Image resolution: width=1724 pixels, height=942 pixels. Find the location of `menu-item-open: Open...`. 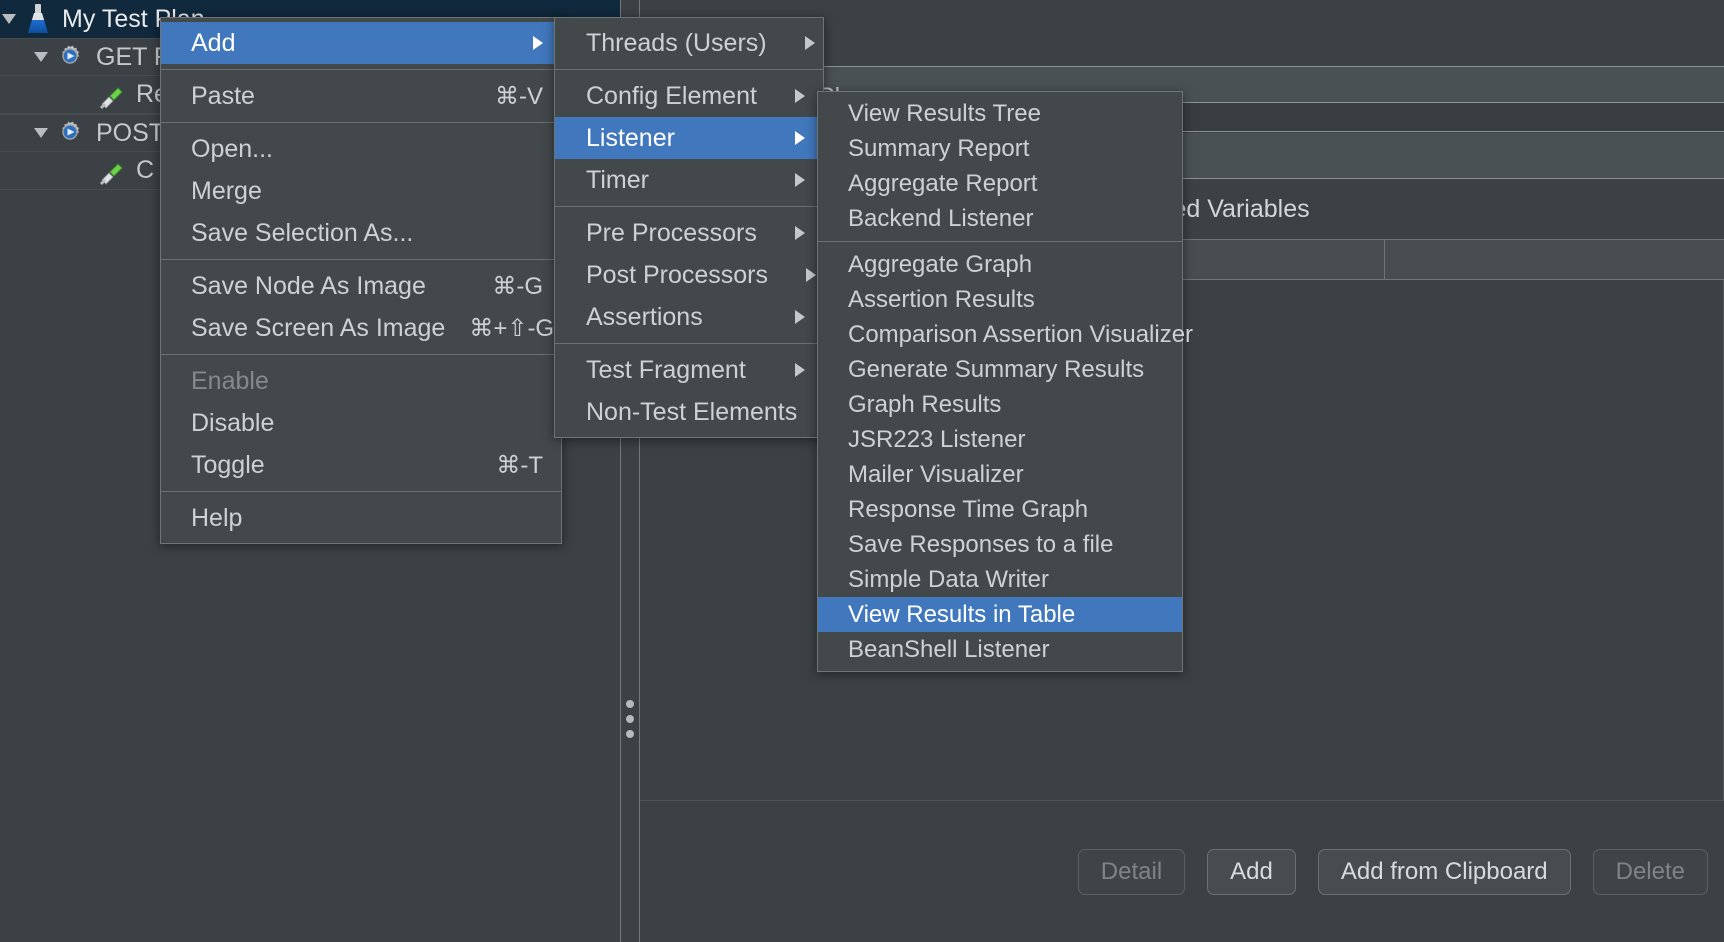

menu-item-open: Open... is located at coordinates (361, 149).